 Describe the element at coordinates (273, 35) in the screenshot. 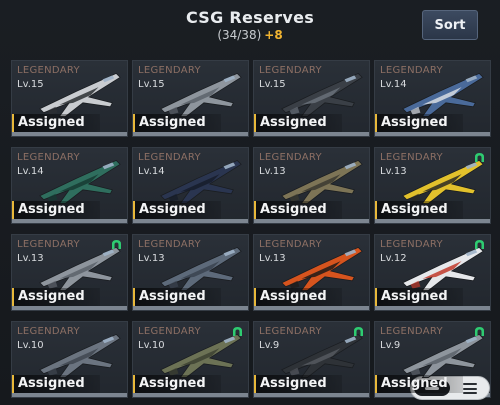

I see `reserve-bonus: +8` at that location.